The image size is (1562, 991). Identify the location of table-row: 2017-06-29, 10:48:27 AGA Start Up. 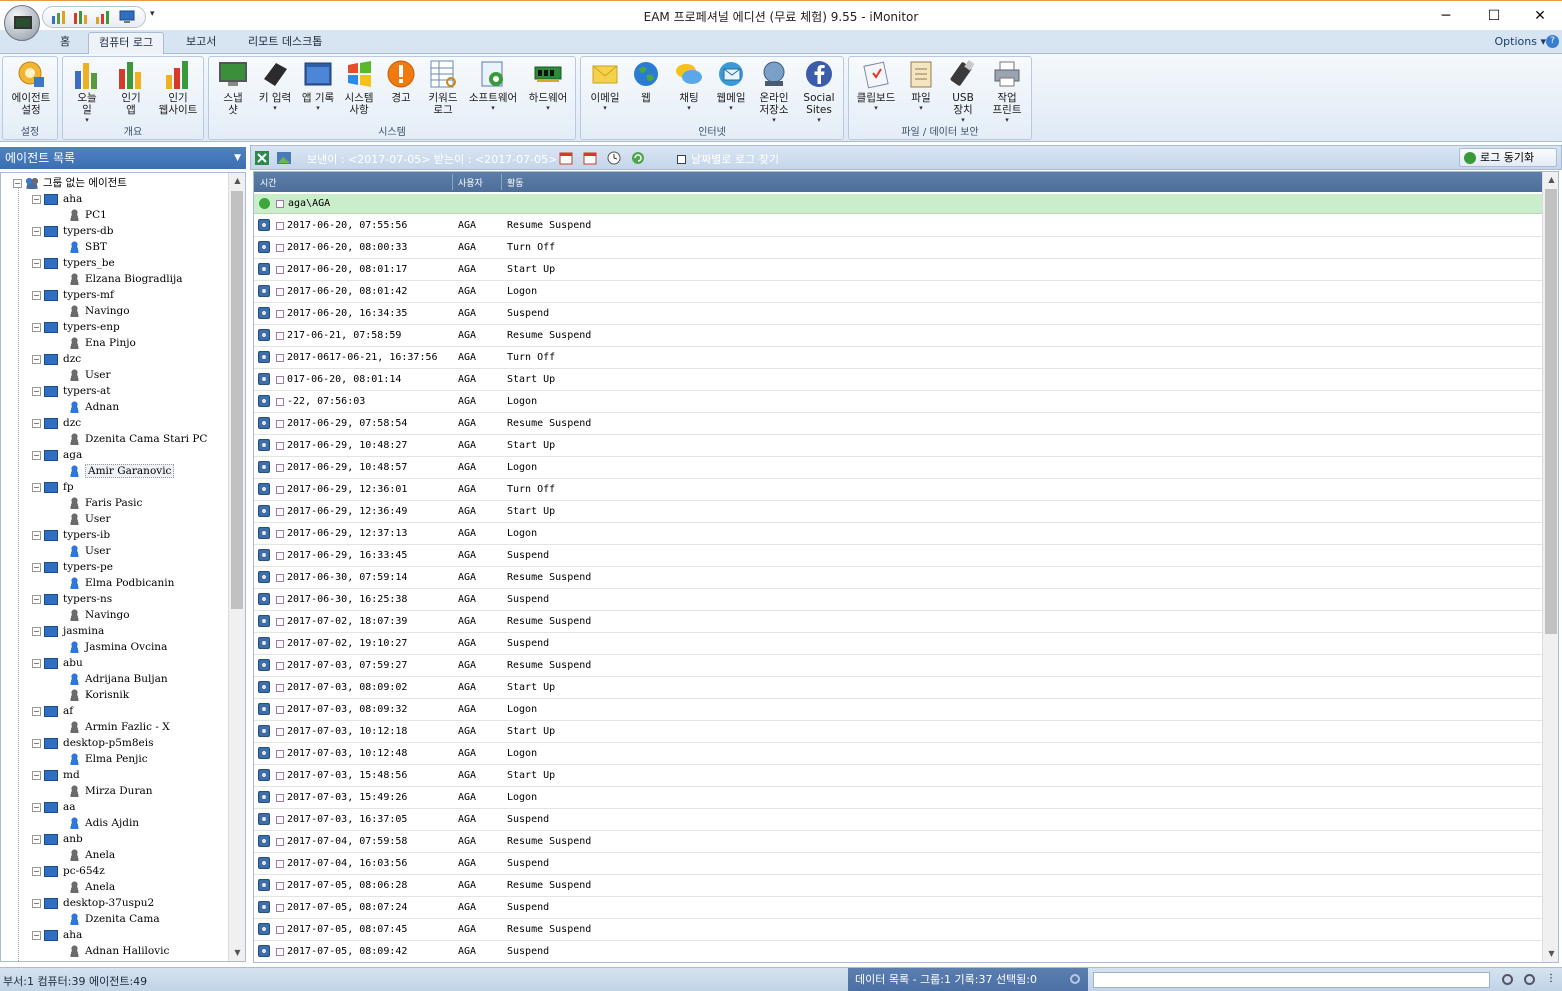
(898, 446).